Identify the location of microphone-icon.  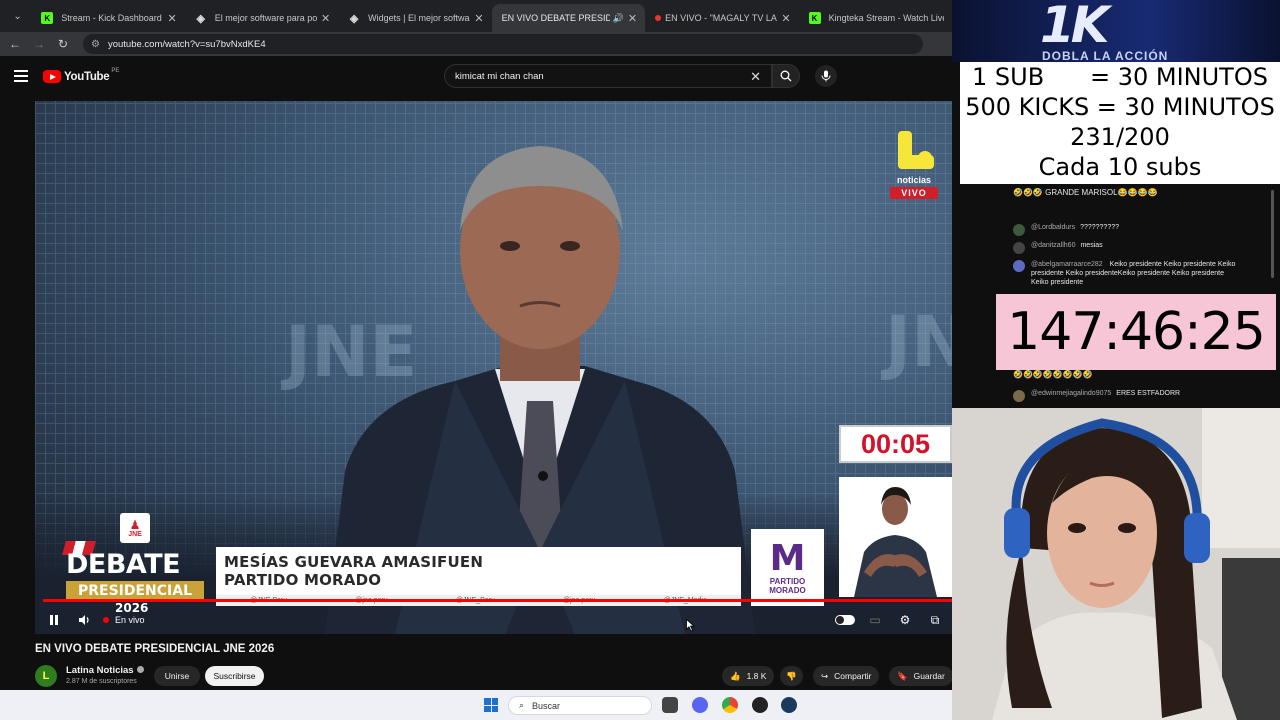
(826, 76).